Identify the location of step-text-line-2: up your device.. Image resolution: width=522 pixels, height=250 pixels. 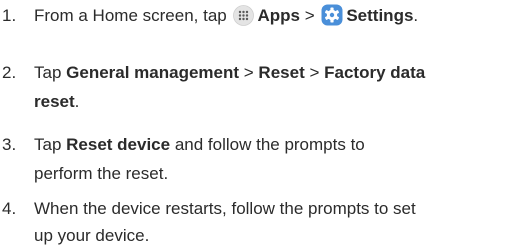
(92, 235).